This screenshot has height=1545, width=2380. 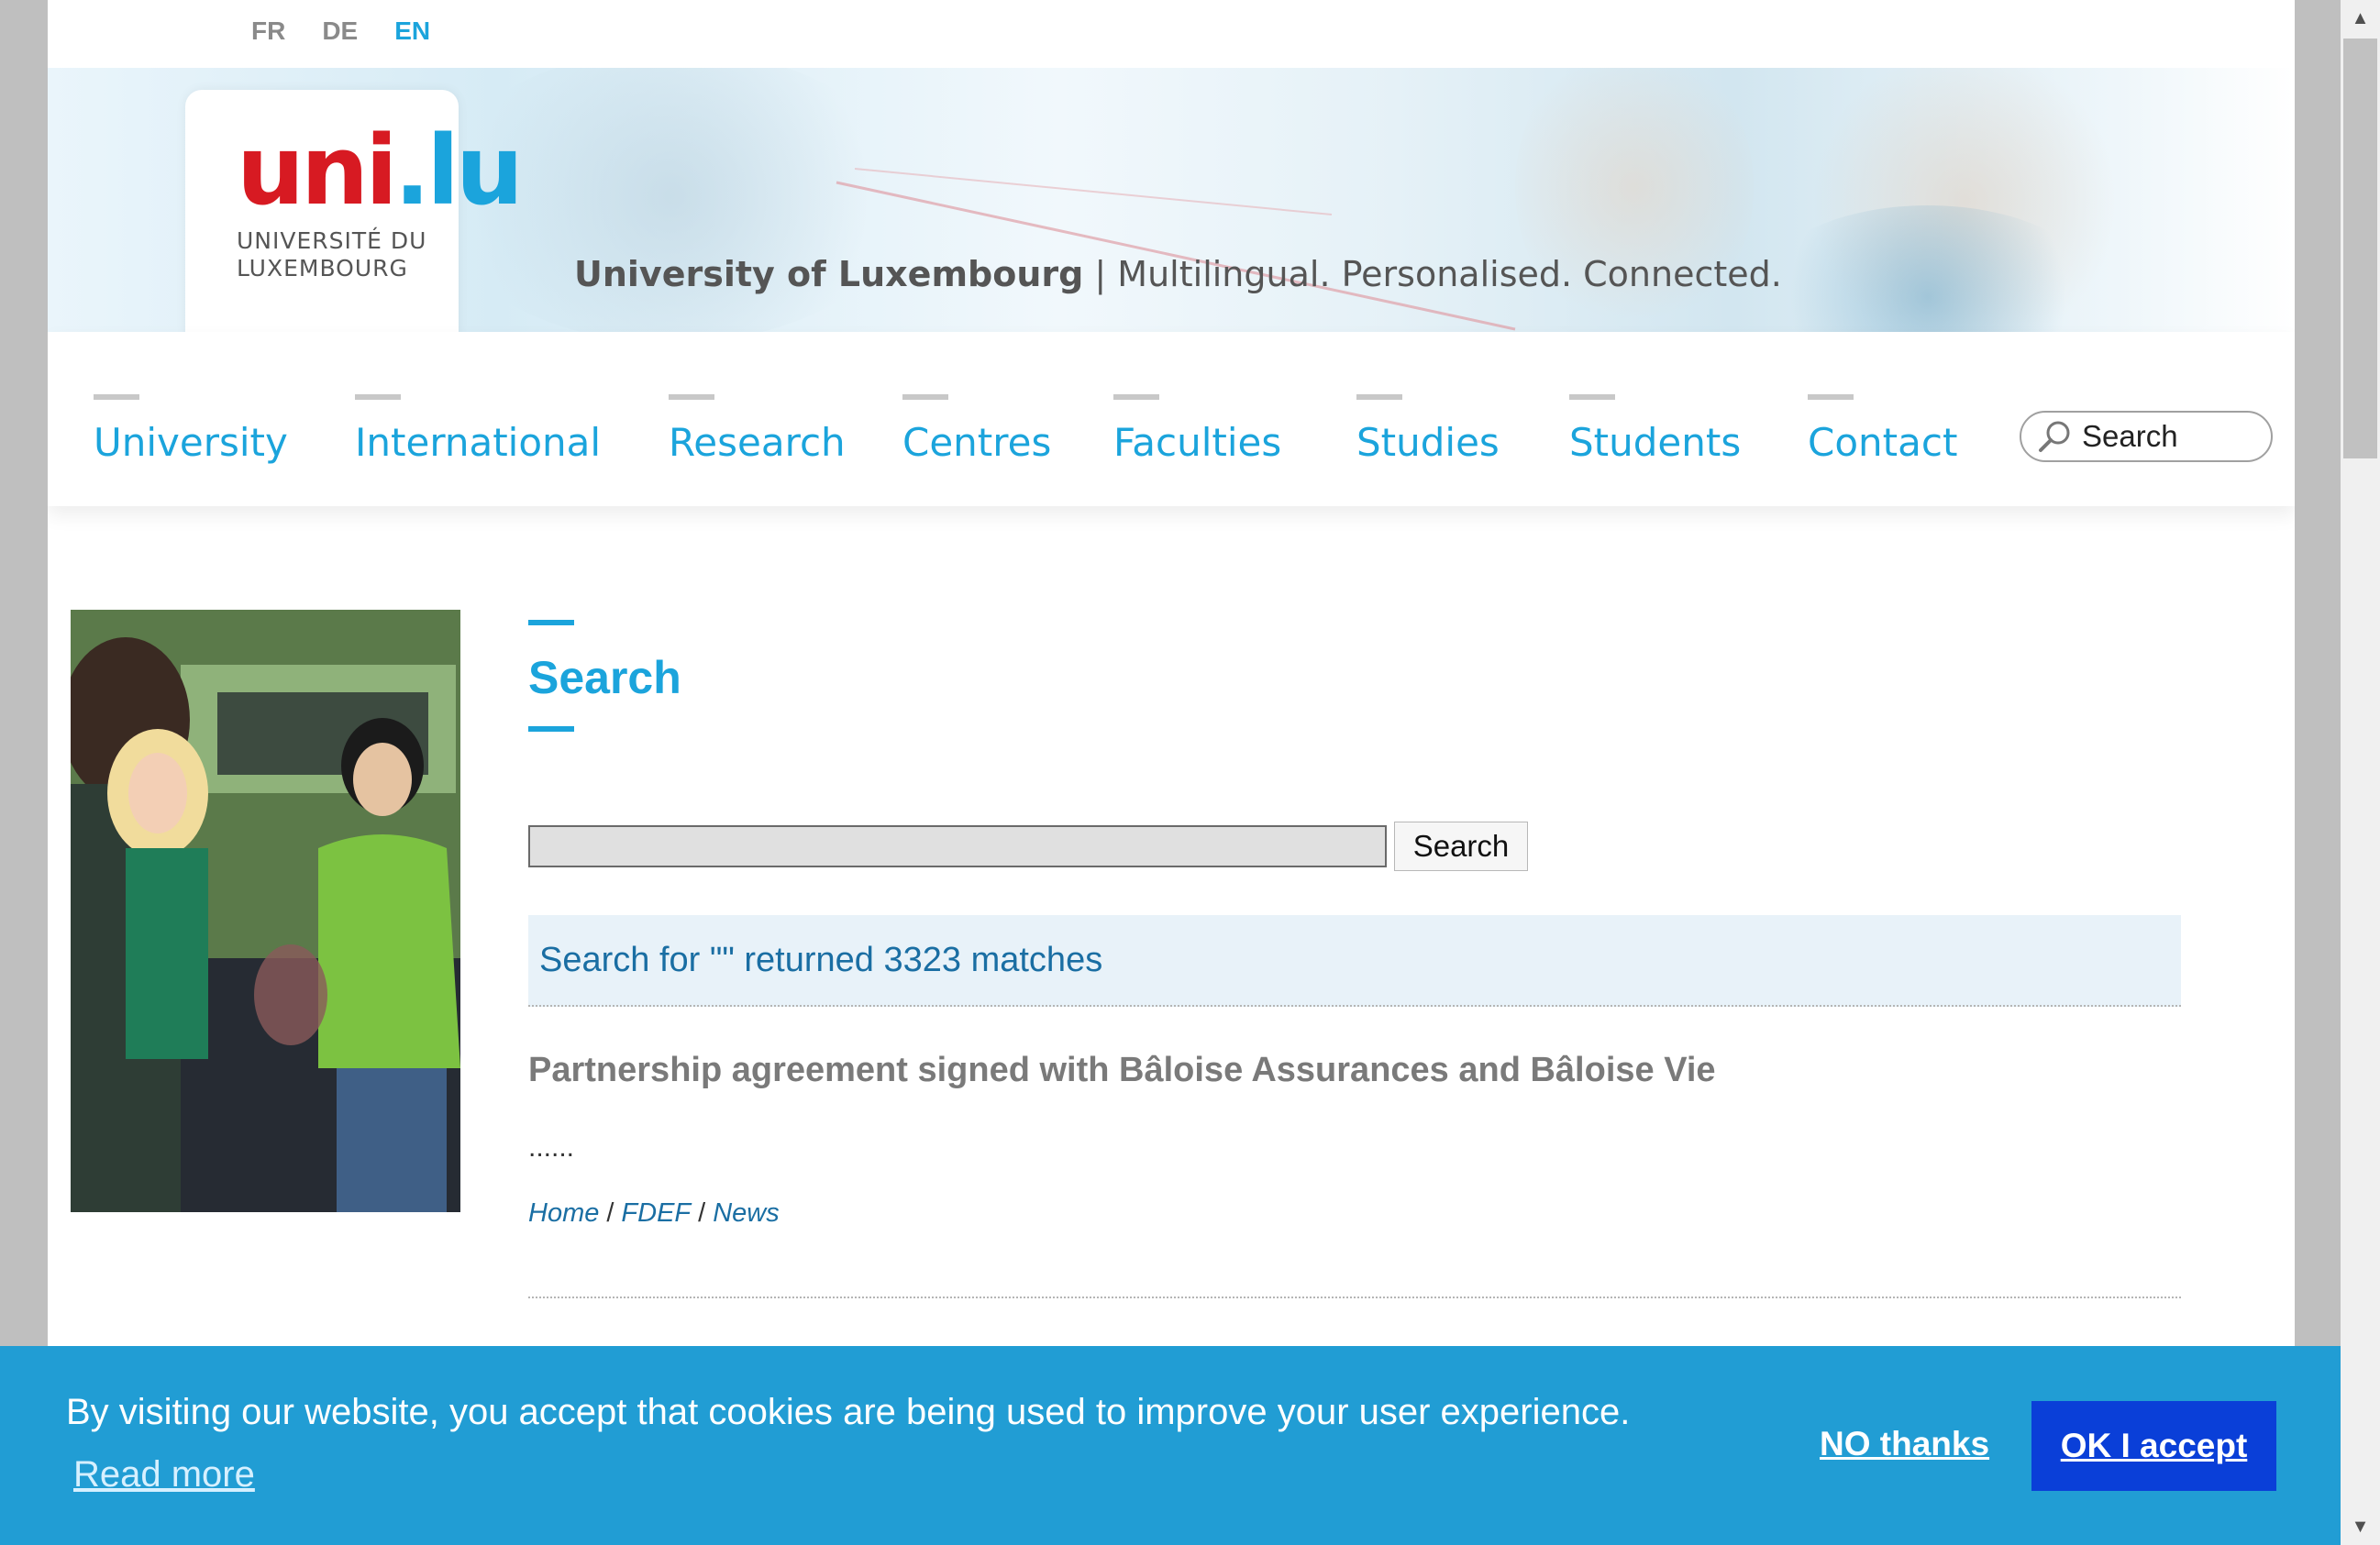 What do you see at coordinates (1655, 429) in the screenshot?
I see `nav-item-students: Students` at bounding box center [1655, 429].